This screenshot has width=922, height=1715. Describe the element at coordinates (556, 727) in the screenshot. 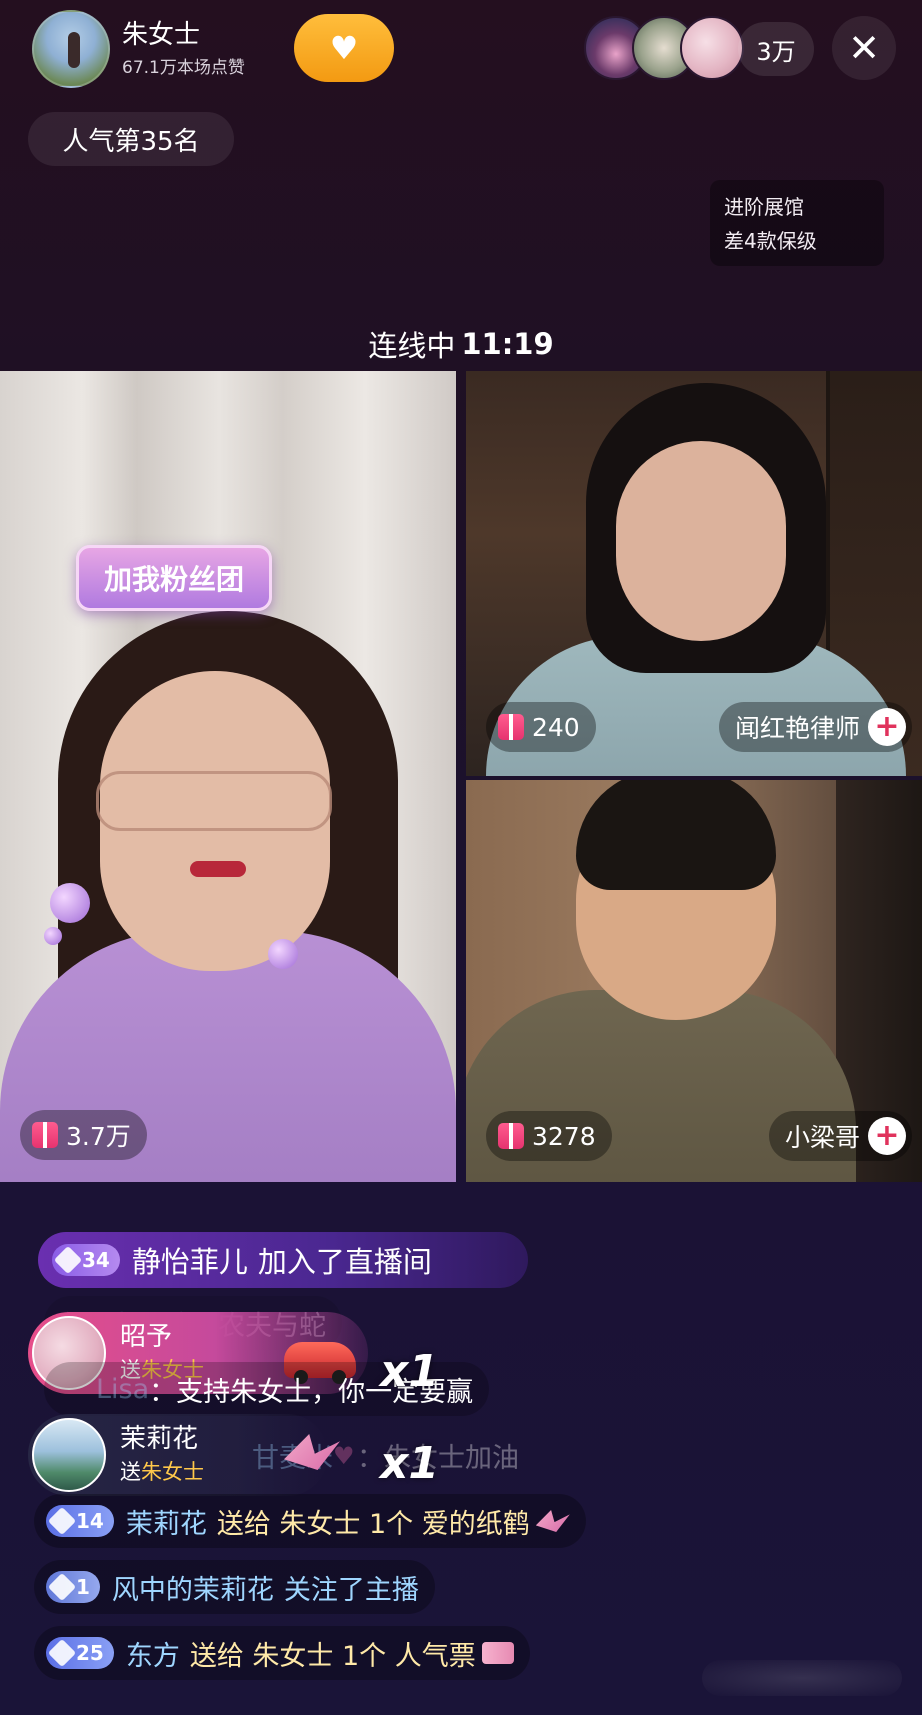

I see `gift-count-value: 240` at that location.